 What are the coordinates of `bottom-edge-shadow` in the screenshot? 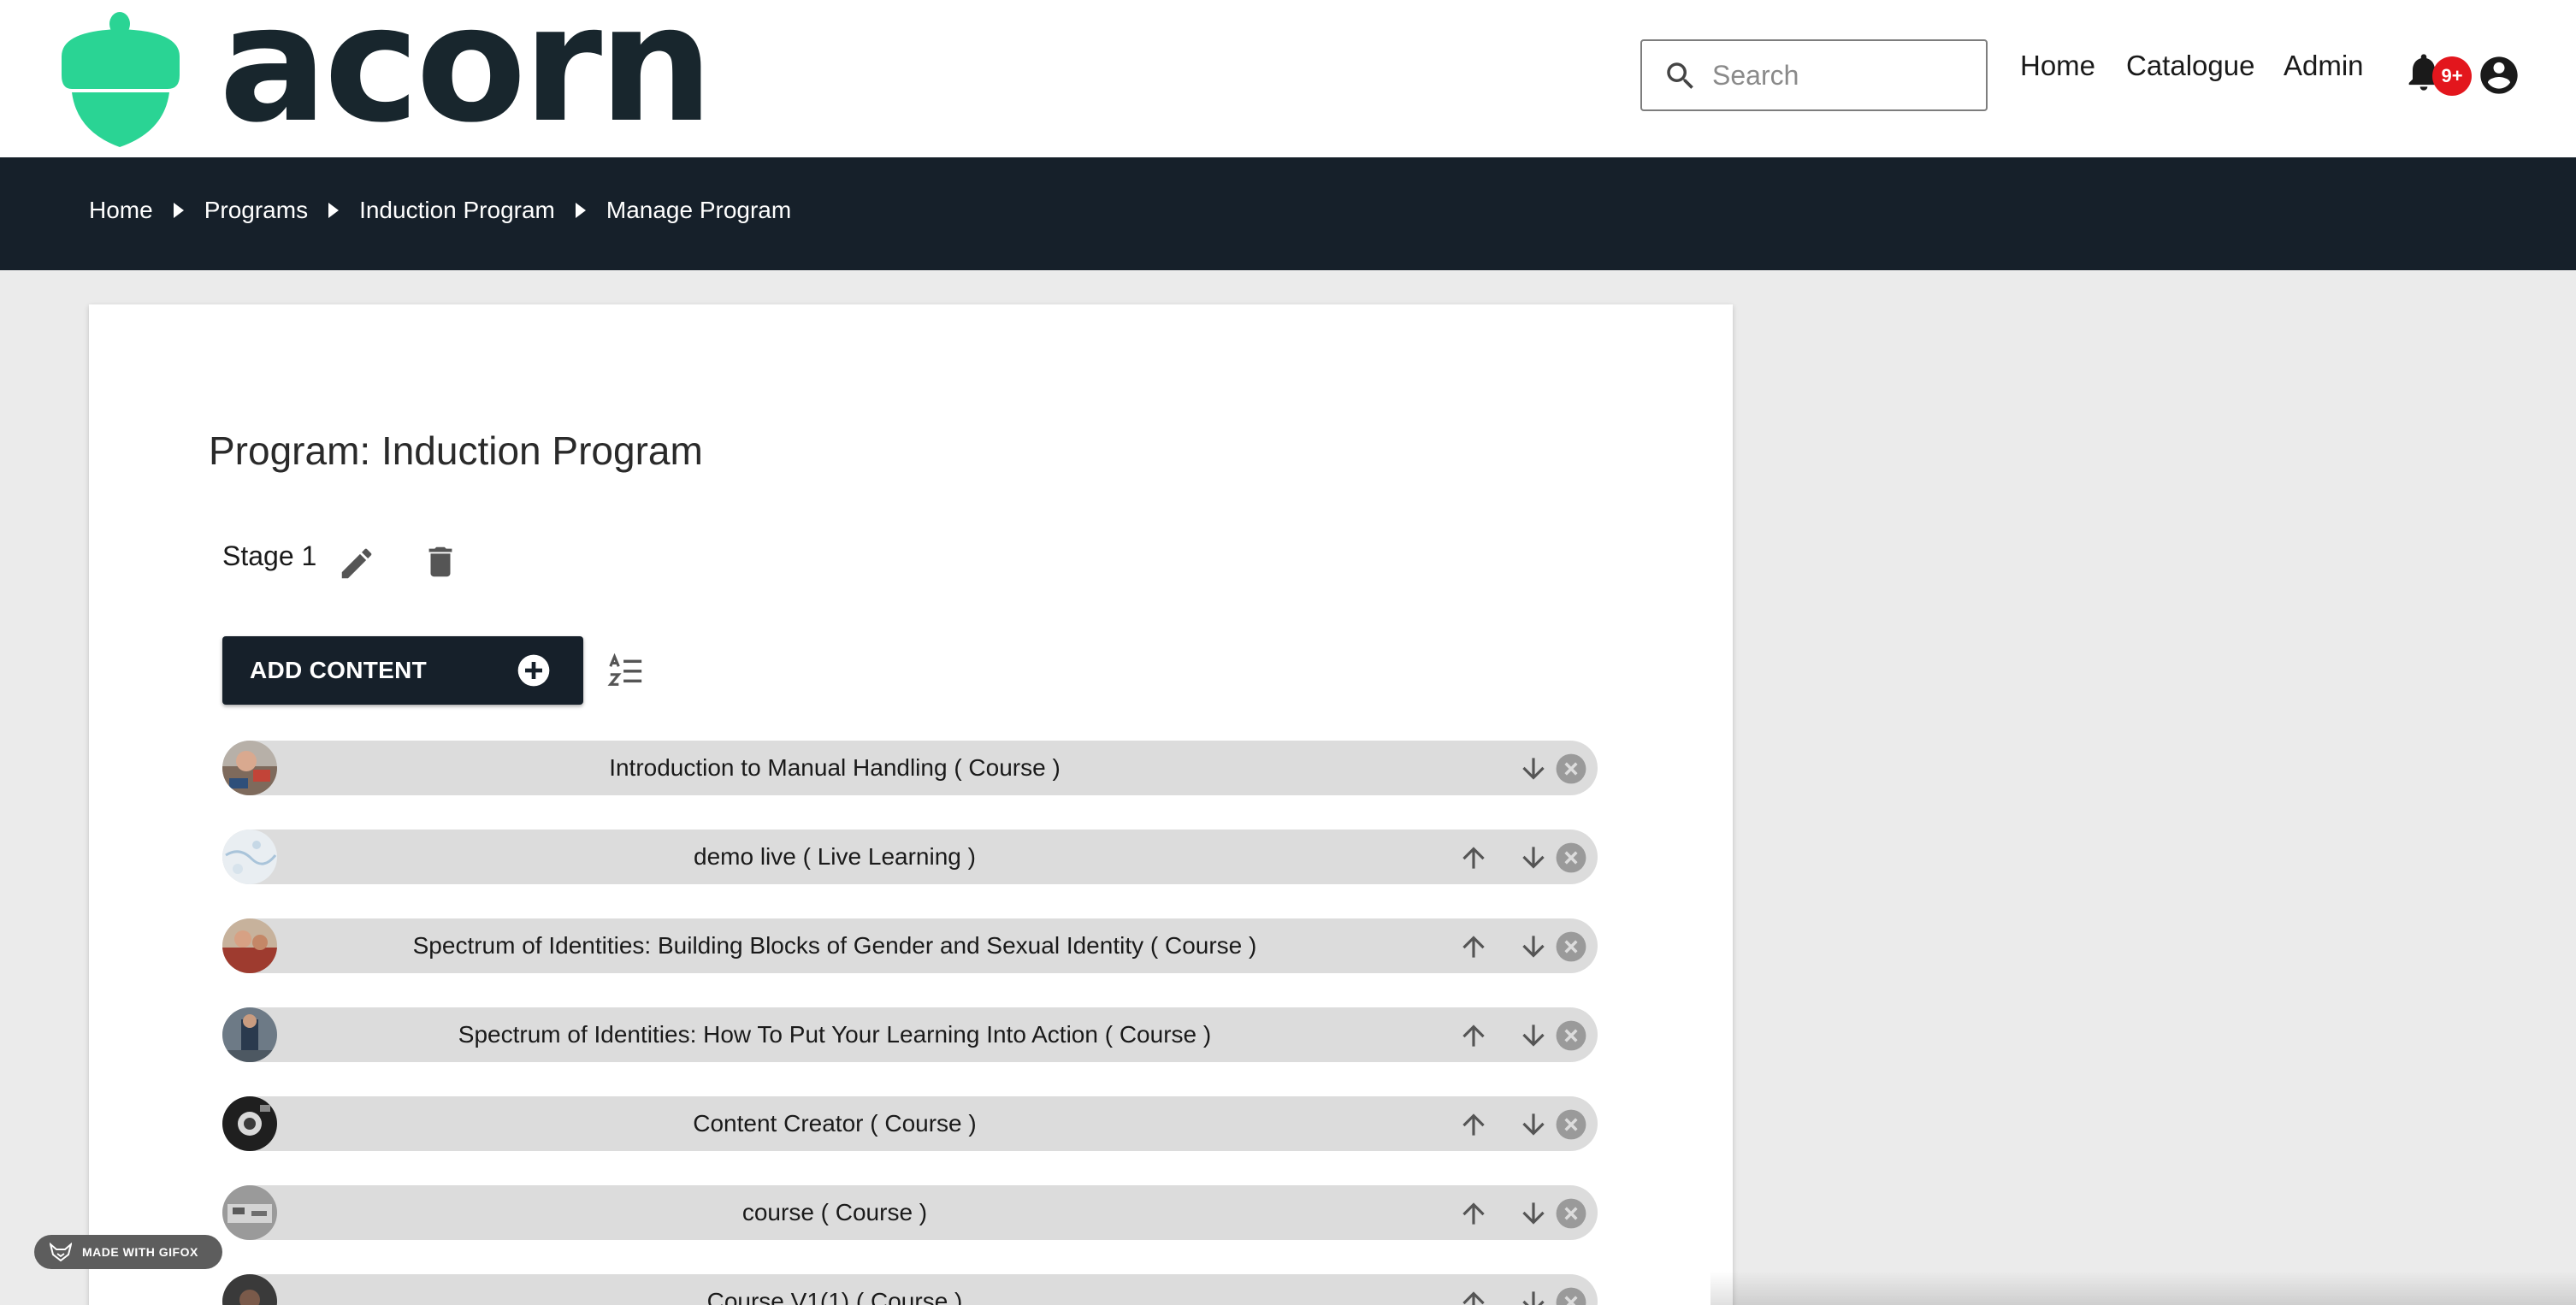 It's located at (2143, 1288).